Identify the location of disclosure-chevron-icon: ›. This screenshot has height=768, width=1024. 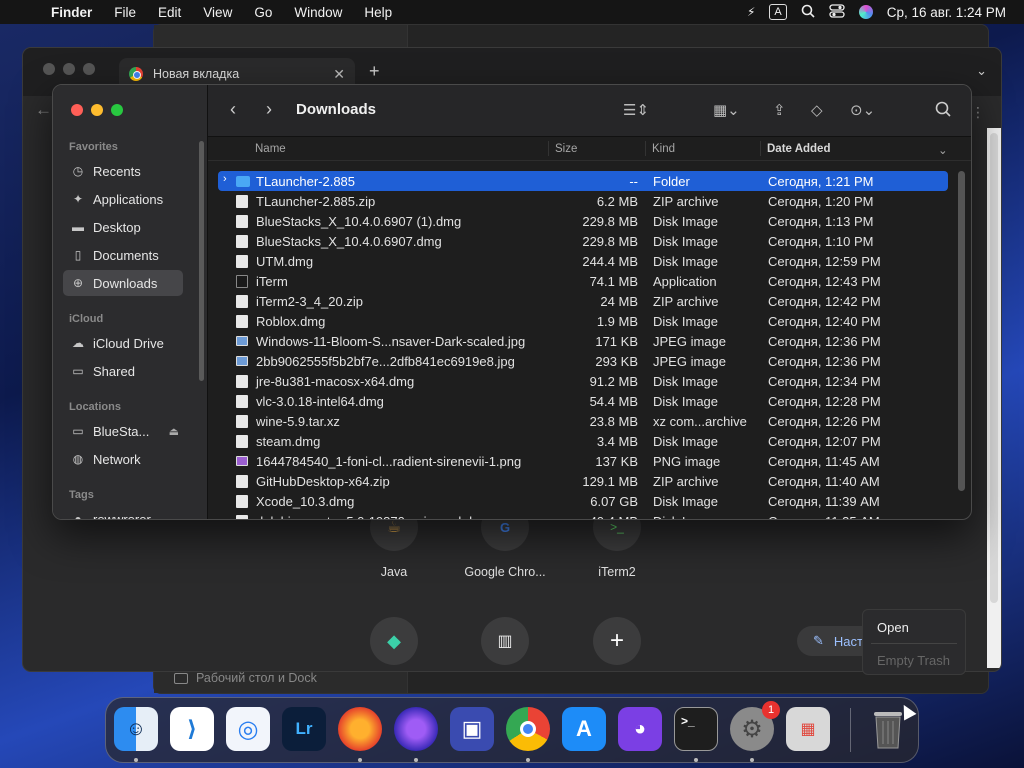
(225, 179).